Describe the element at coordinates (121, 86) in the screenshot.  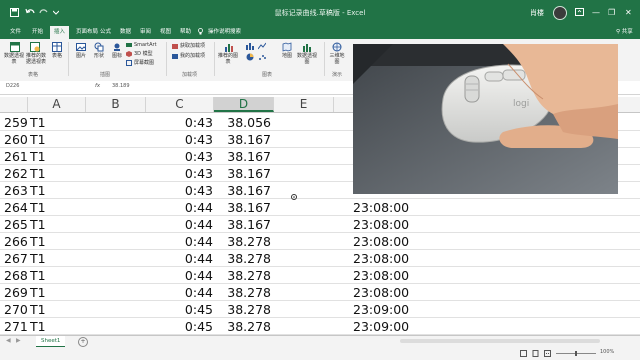
I see `formula-input: 38.189` at that location.